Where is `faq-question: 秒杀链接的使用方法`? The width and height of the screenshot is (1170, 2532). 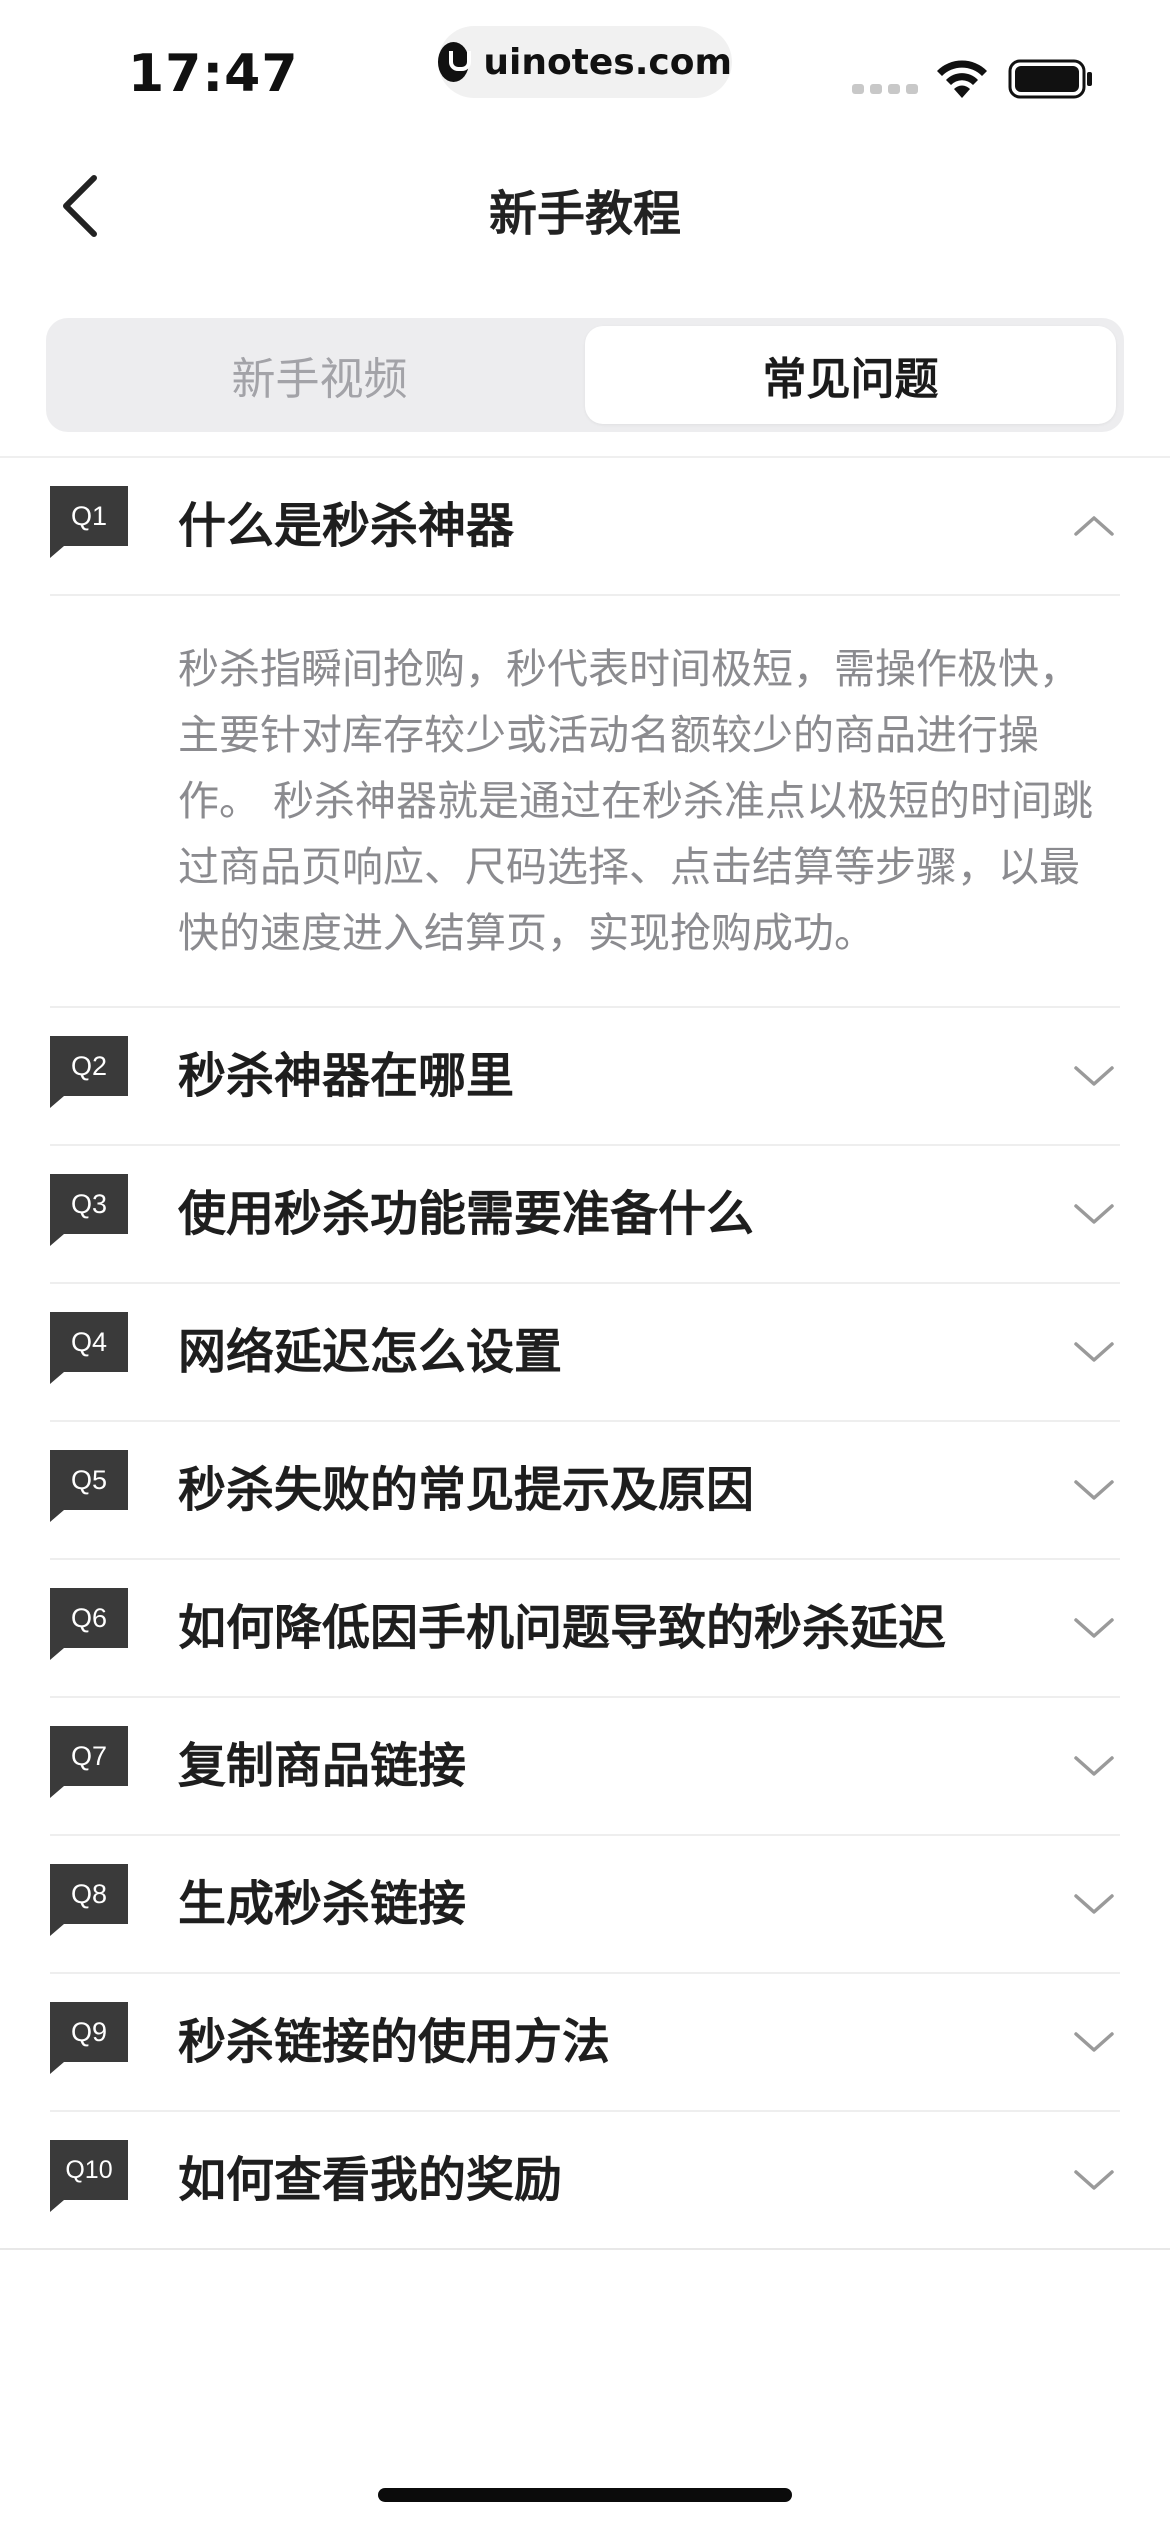 faq-question: 秒杀链接的使用方法 is located at coordinates (394, 2042).